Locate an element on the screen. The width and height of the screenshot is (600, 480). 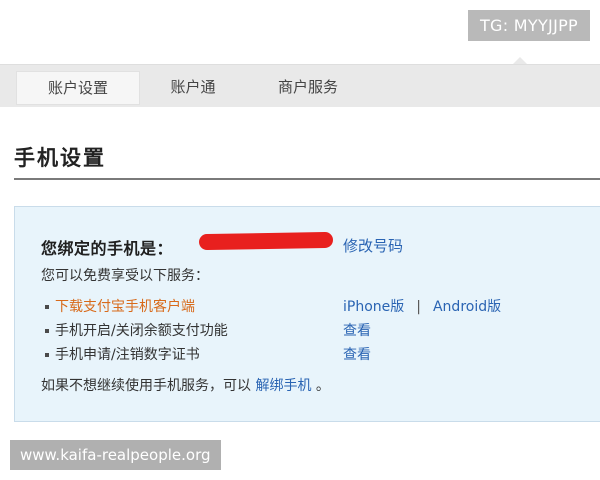
telegram-watermark: TG: MYYJJPP is located at coordinates (528, 25).